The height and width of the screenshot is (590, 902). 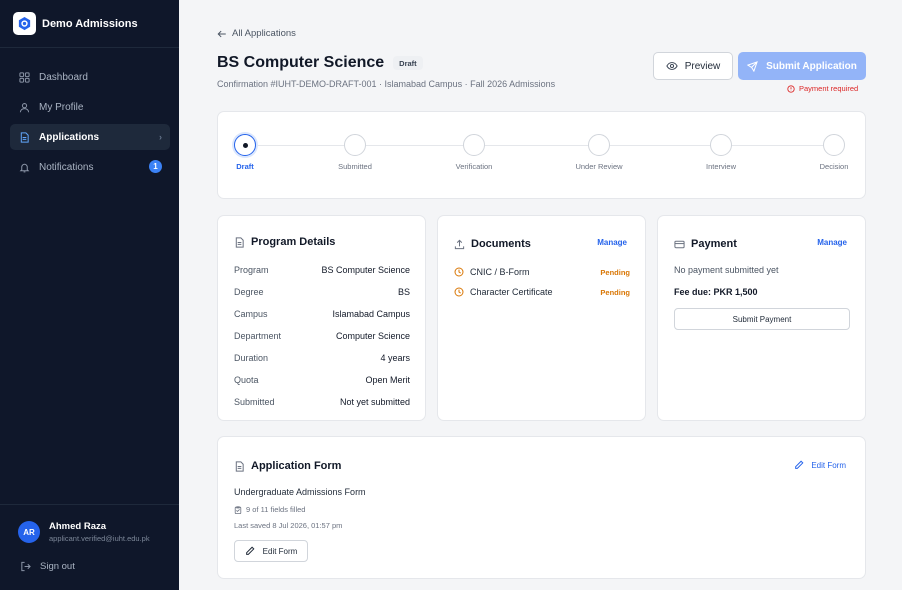 I want to click on brand: Demo Admissions, so click(x=89, y=24).